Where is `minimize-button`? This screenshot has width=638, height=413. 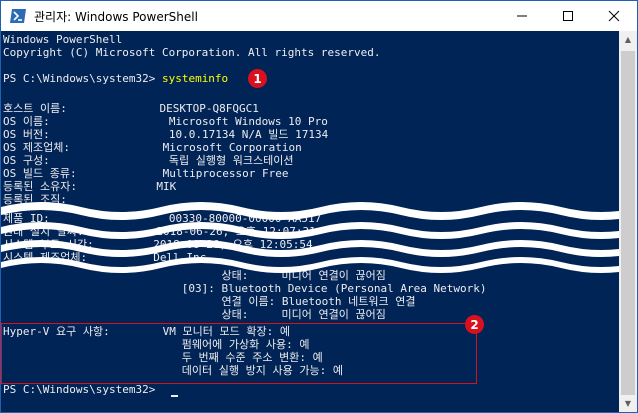
minimize-button is located at coordinates (522, 16).